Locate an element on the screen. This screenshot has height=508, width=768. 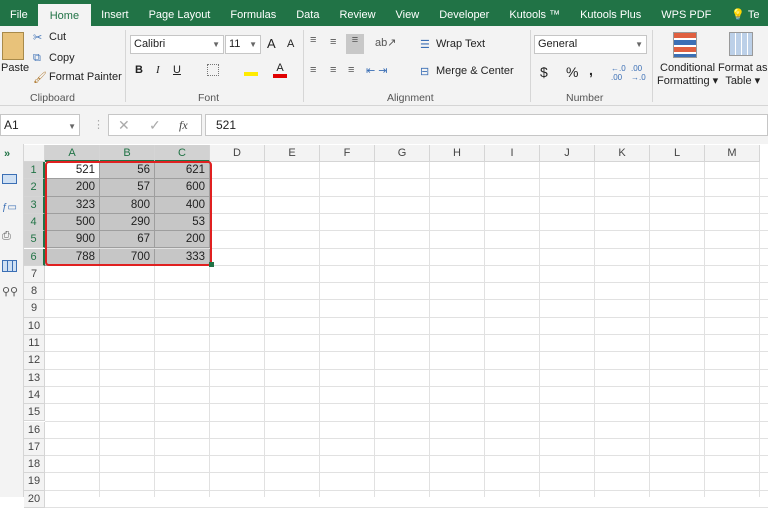
columns-icon is located at coordinates (9, 266).